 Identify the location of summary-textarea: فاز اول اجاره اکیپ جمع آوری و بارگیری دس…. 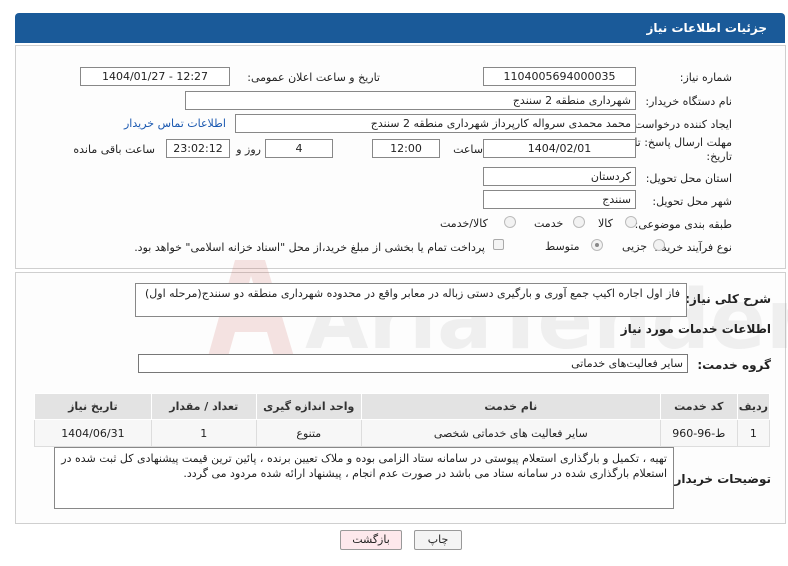
(411, 300).